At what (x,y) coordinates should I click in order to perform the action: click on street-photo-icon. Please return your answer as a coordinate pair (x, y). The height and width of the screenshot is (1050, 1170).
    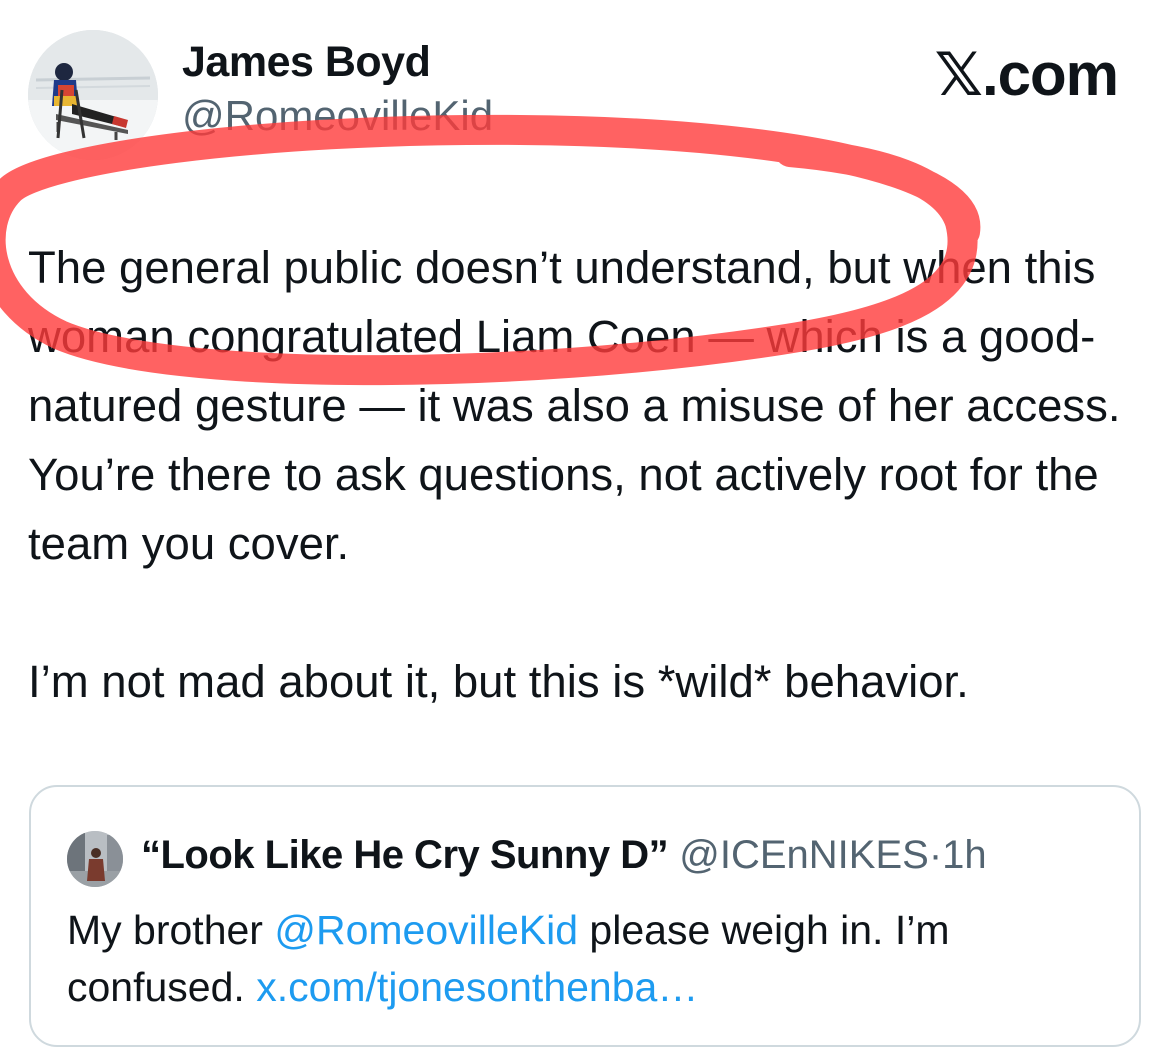
    Looking at the image, I should click on (95, 859).